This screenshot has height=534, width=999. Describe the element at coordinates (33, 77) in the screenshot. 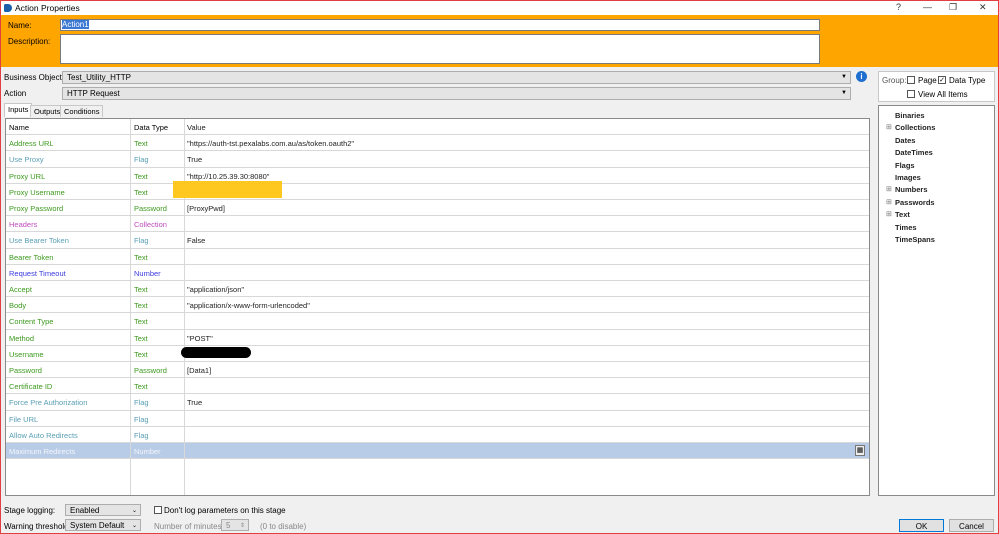

I see `business-object-label: Business Object` at that location.